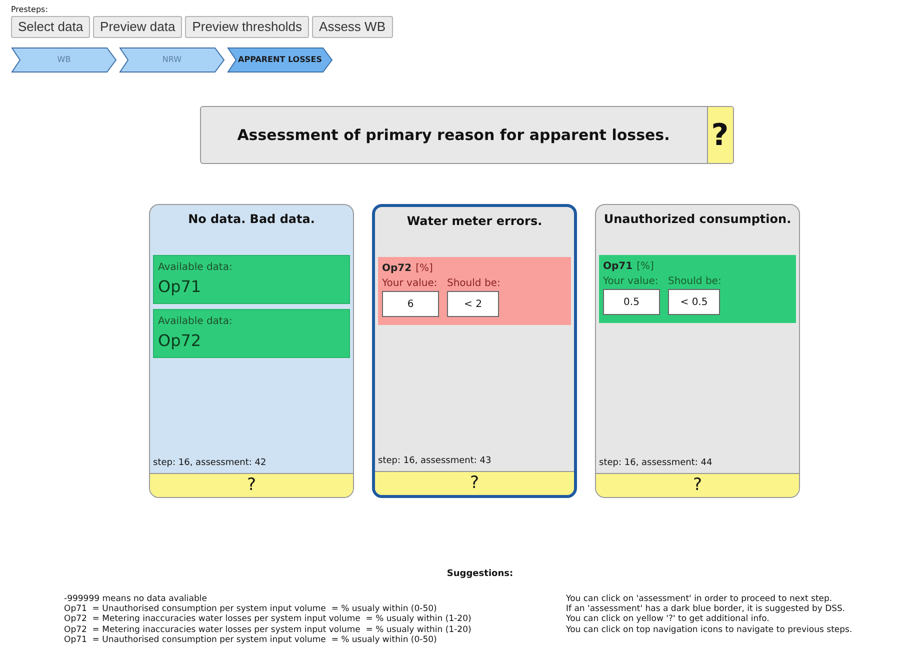 This screenshot has height=659, width=900. Describe the element at coordinates (697, 219) in the screenshot. I see `assessment-title: Unauthorized consumption.` at that location.